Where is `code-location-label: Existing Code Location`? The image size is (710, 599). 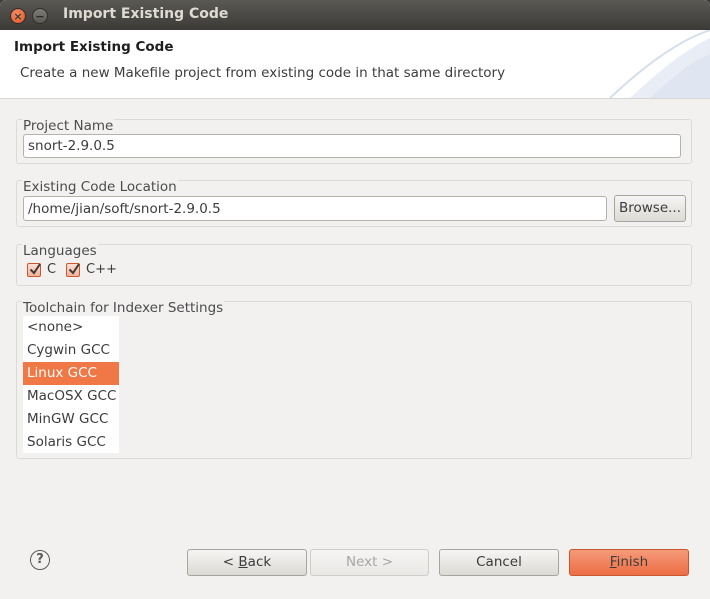 code-location-label: Existing Code Location is located at coordinates (100, 187).